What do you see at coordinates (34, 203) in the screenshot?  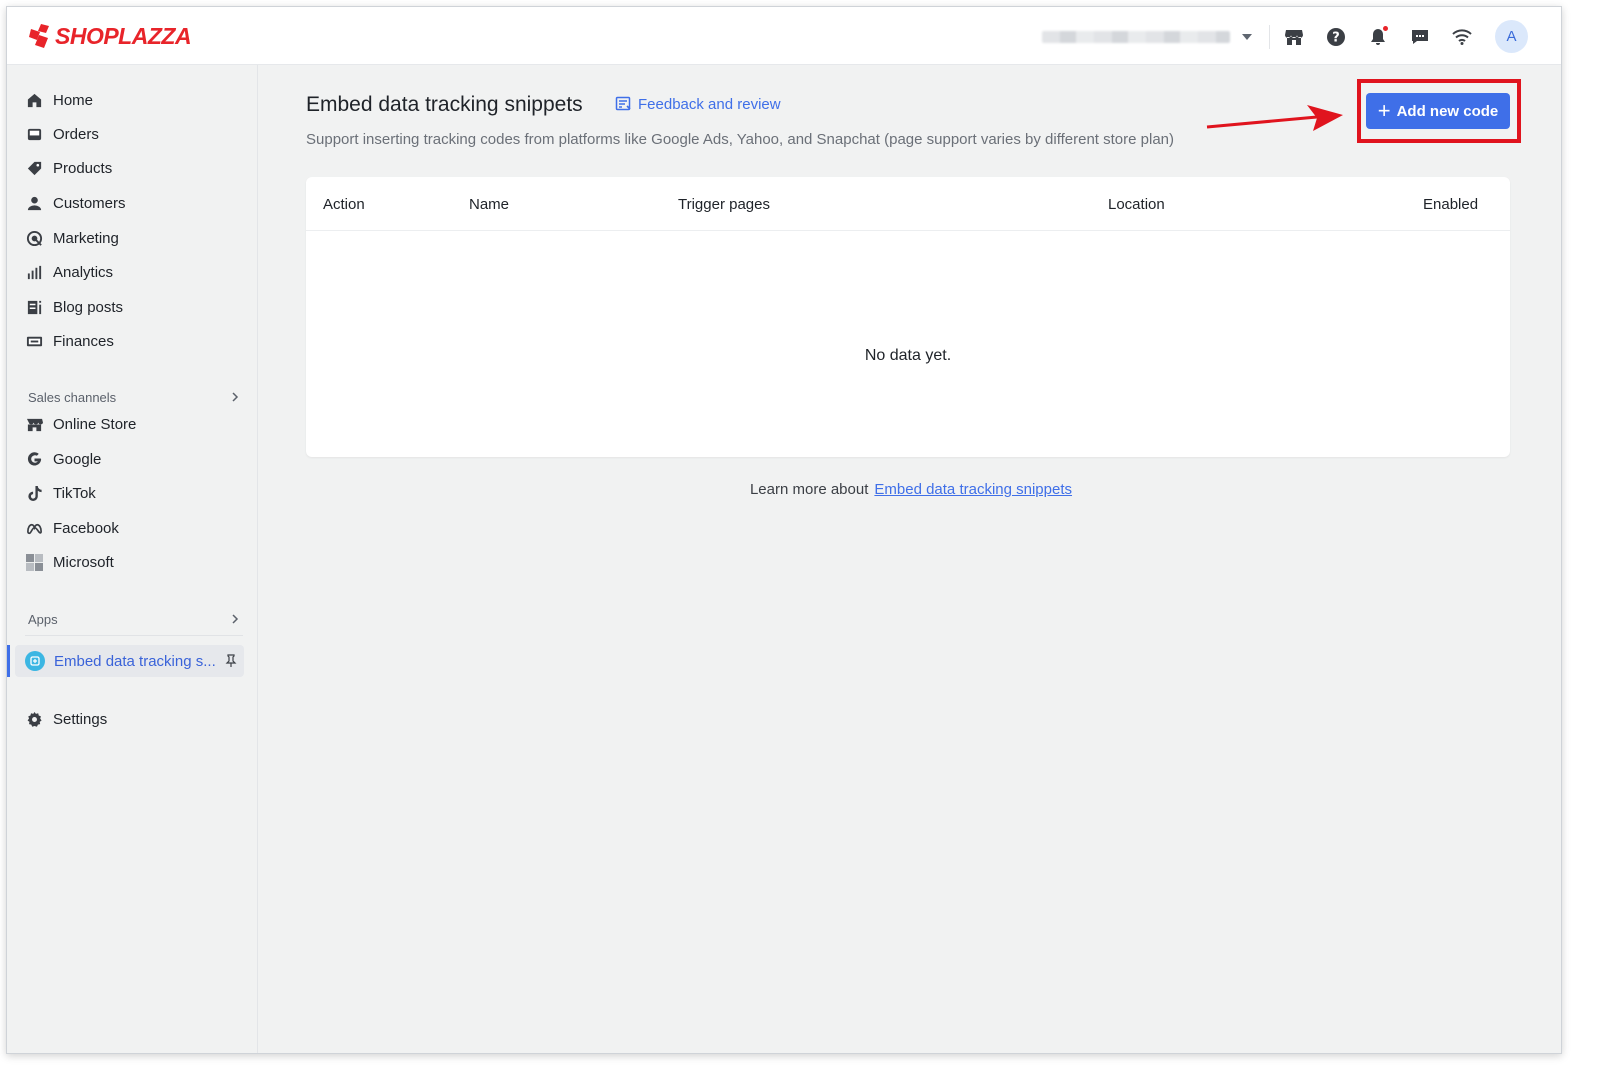 I see `person-icon` at bounding box center [34, 203].